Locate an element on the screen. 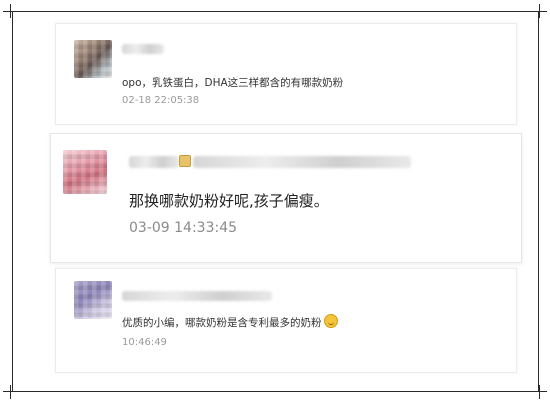 Image resolution: width=550 pixels, height=403 pixels. comment-text: 优质的小编，哪款奶粉是含专利最多的奶粉 is located at coordinates (230, 322).